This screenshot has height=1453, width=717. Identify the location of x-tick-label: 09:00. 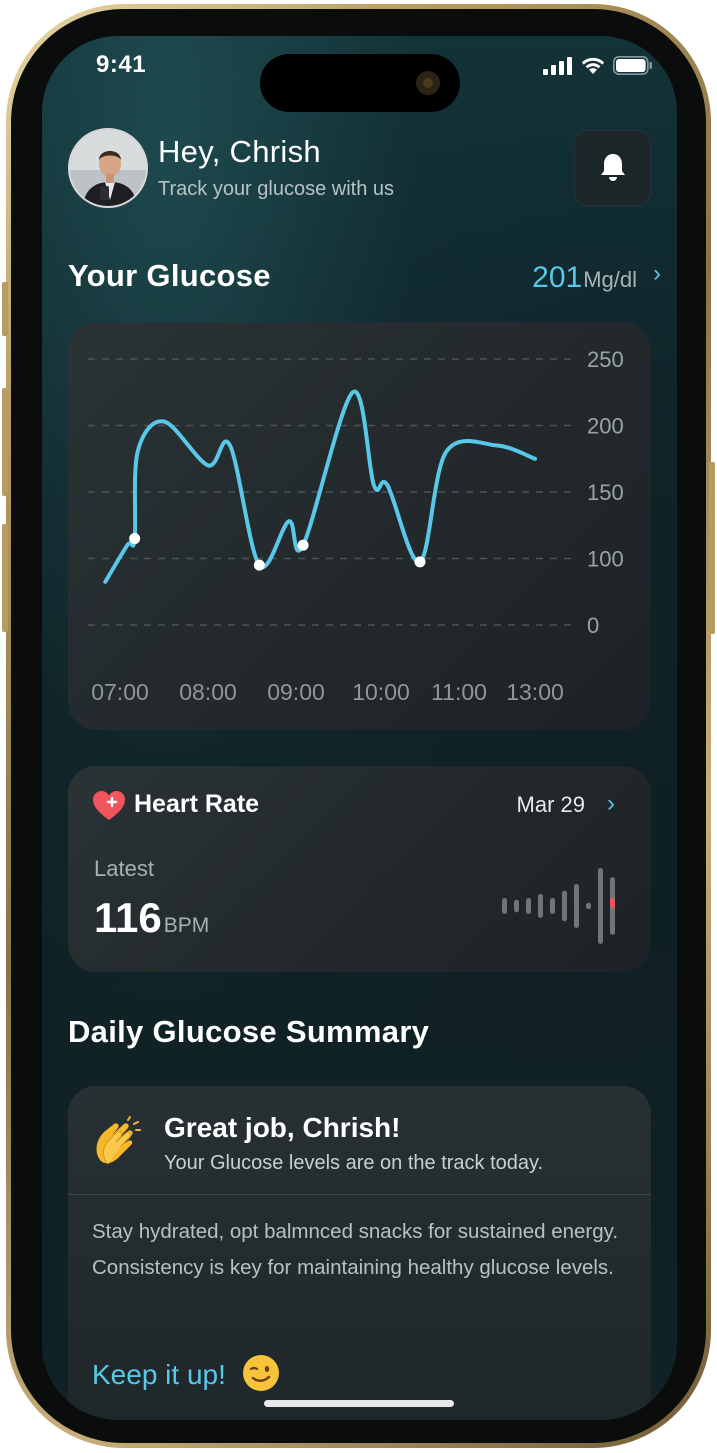
(296, 692).